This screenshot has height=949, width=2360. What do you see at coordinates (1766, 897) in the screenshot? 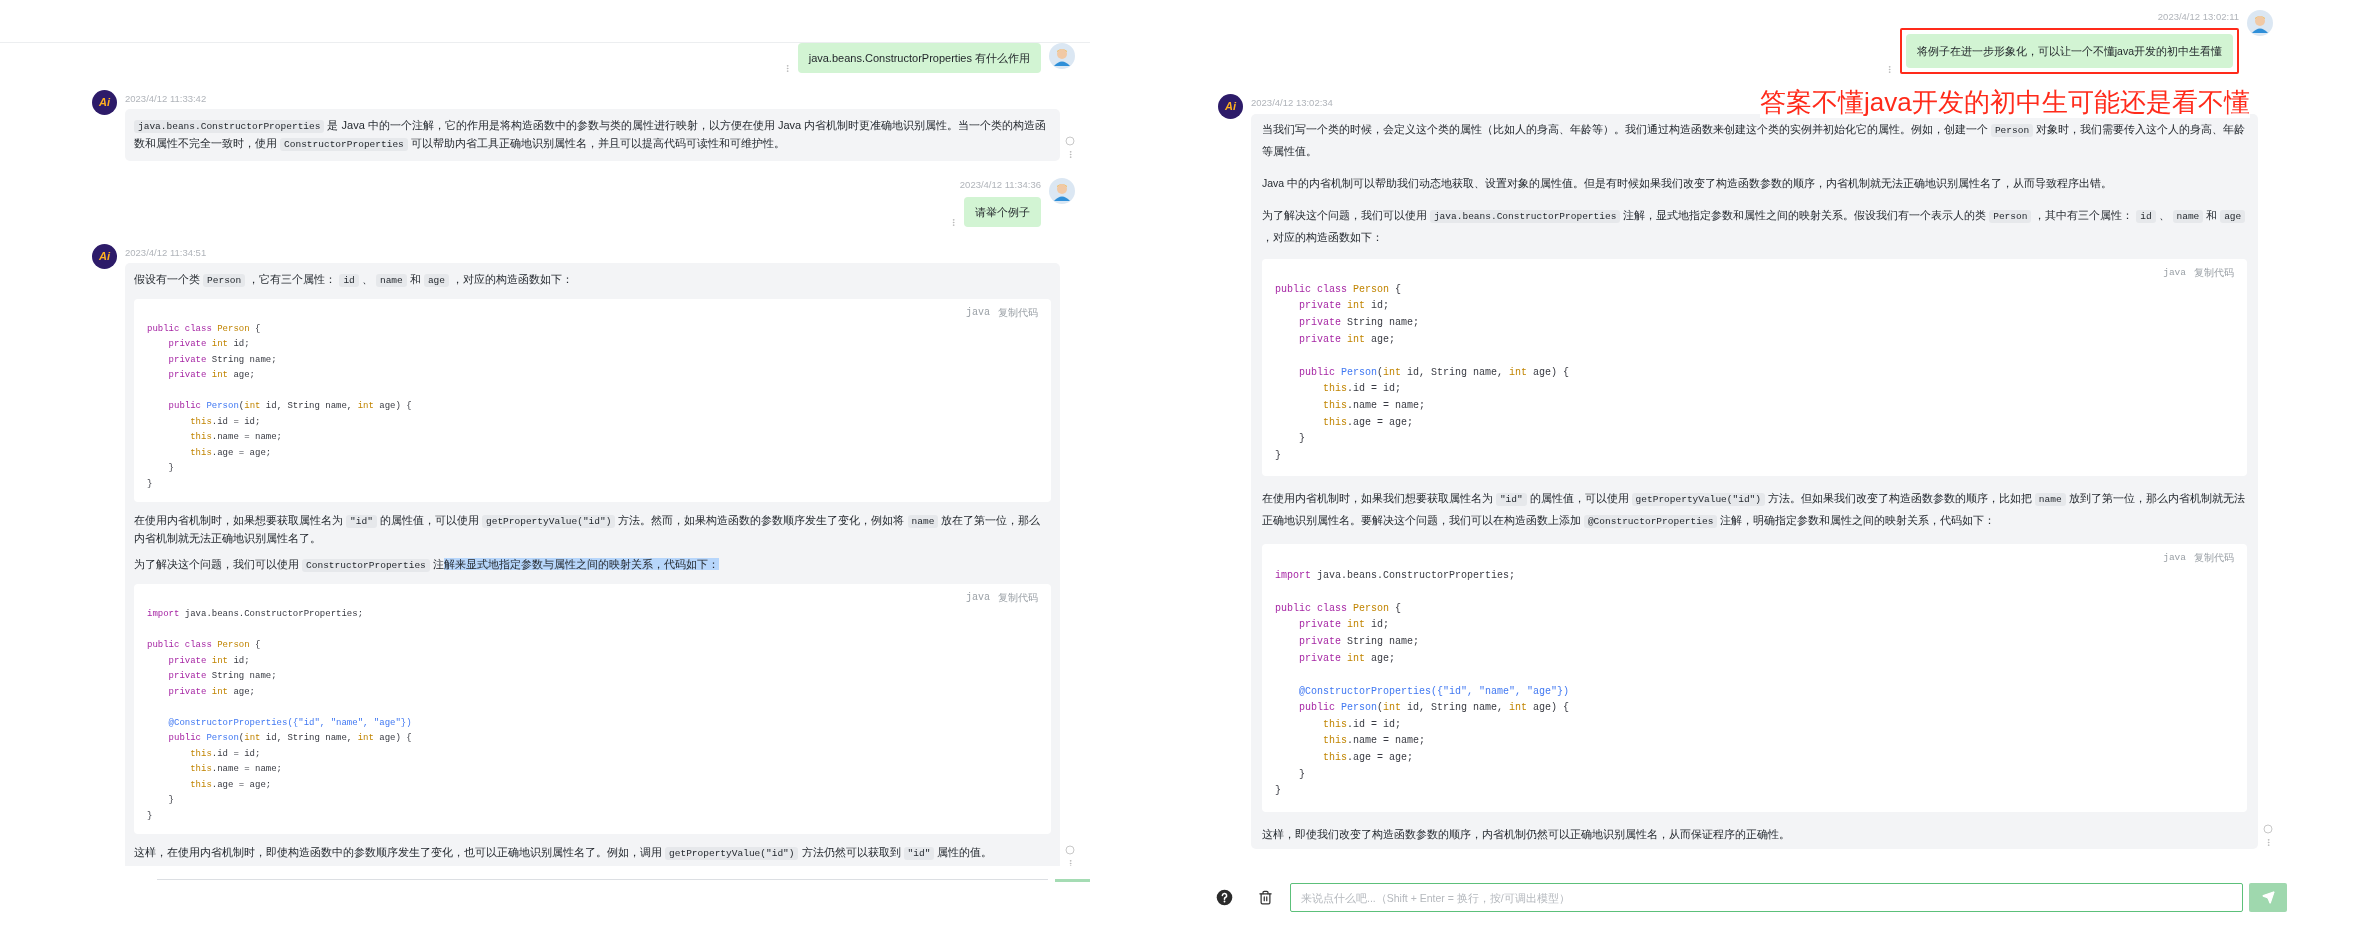
I see `message-input: 来说点什么吧...（Shift + Enter = 换行，按/可调出模型）` at bounding box center [1766, 897].